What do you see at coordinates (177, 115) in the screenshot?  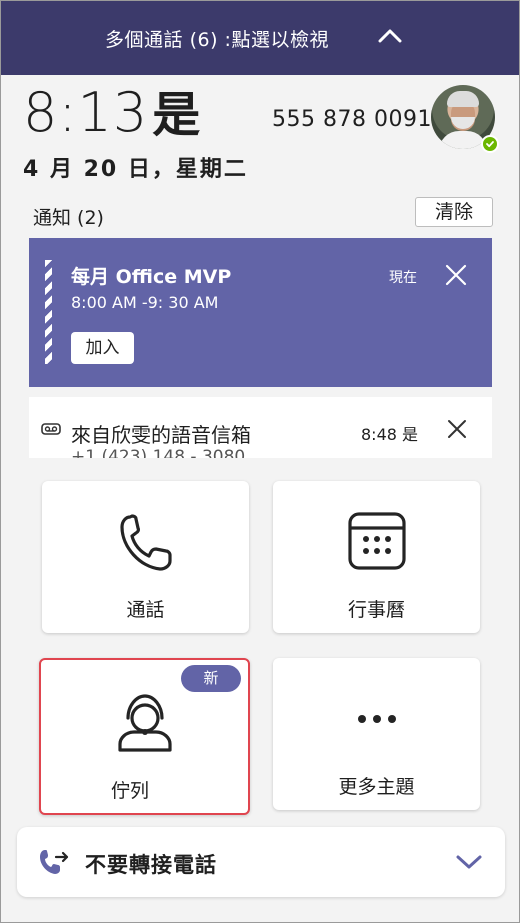 I see `clock-ampm: 是` at bounding box center [177, 115].